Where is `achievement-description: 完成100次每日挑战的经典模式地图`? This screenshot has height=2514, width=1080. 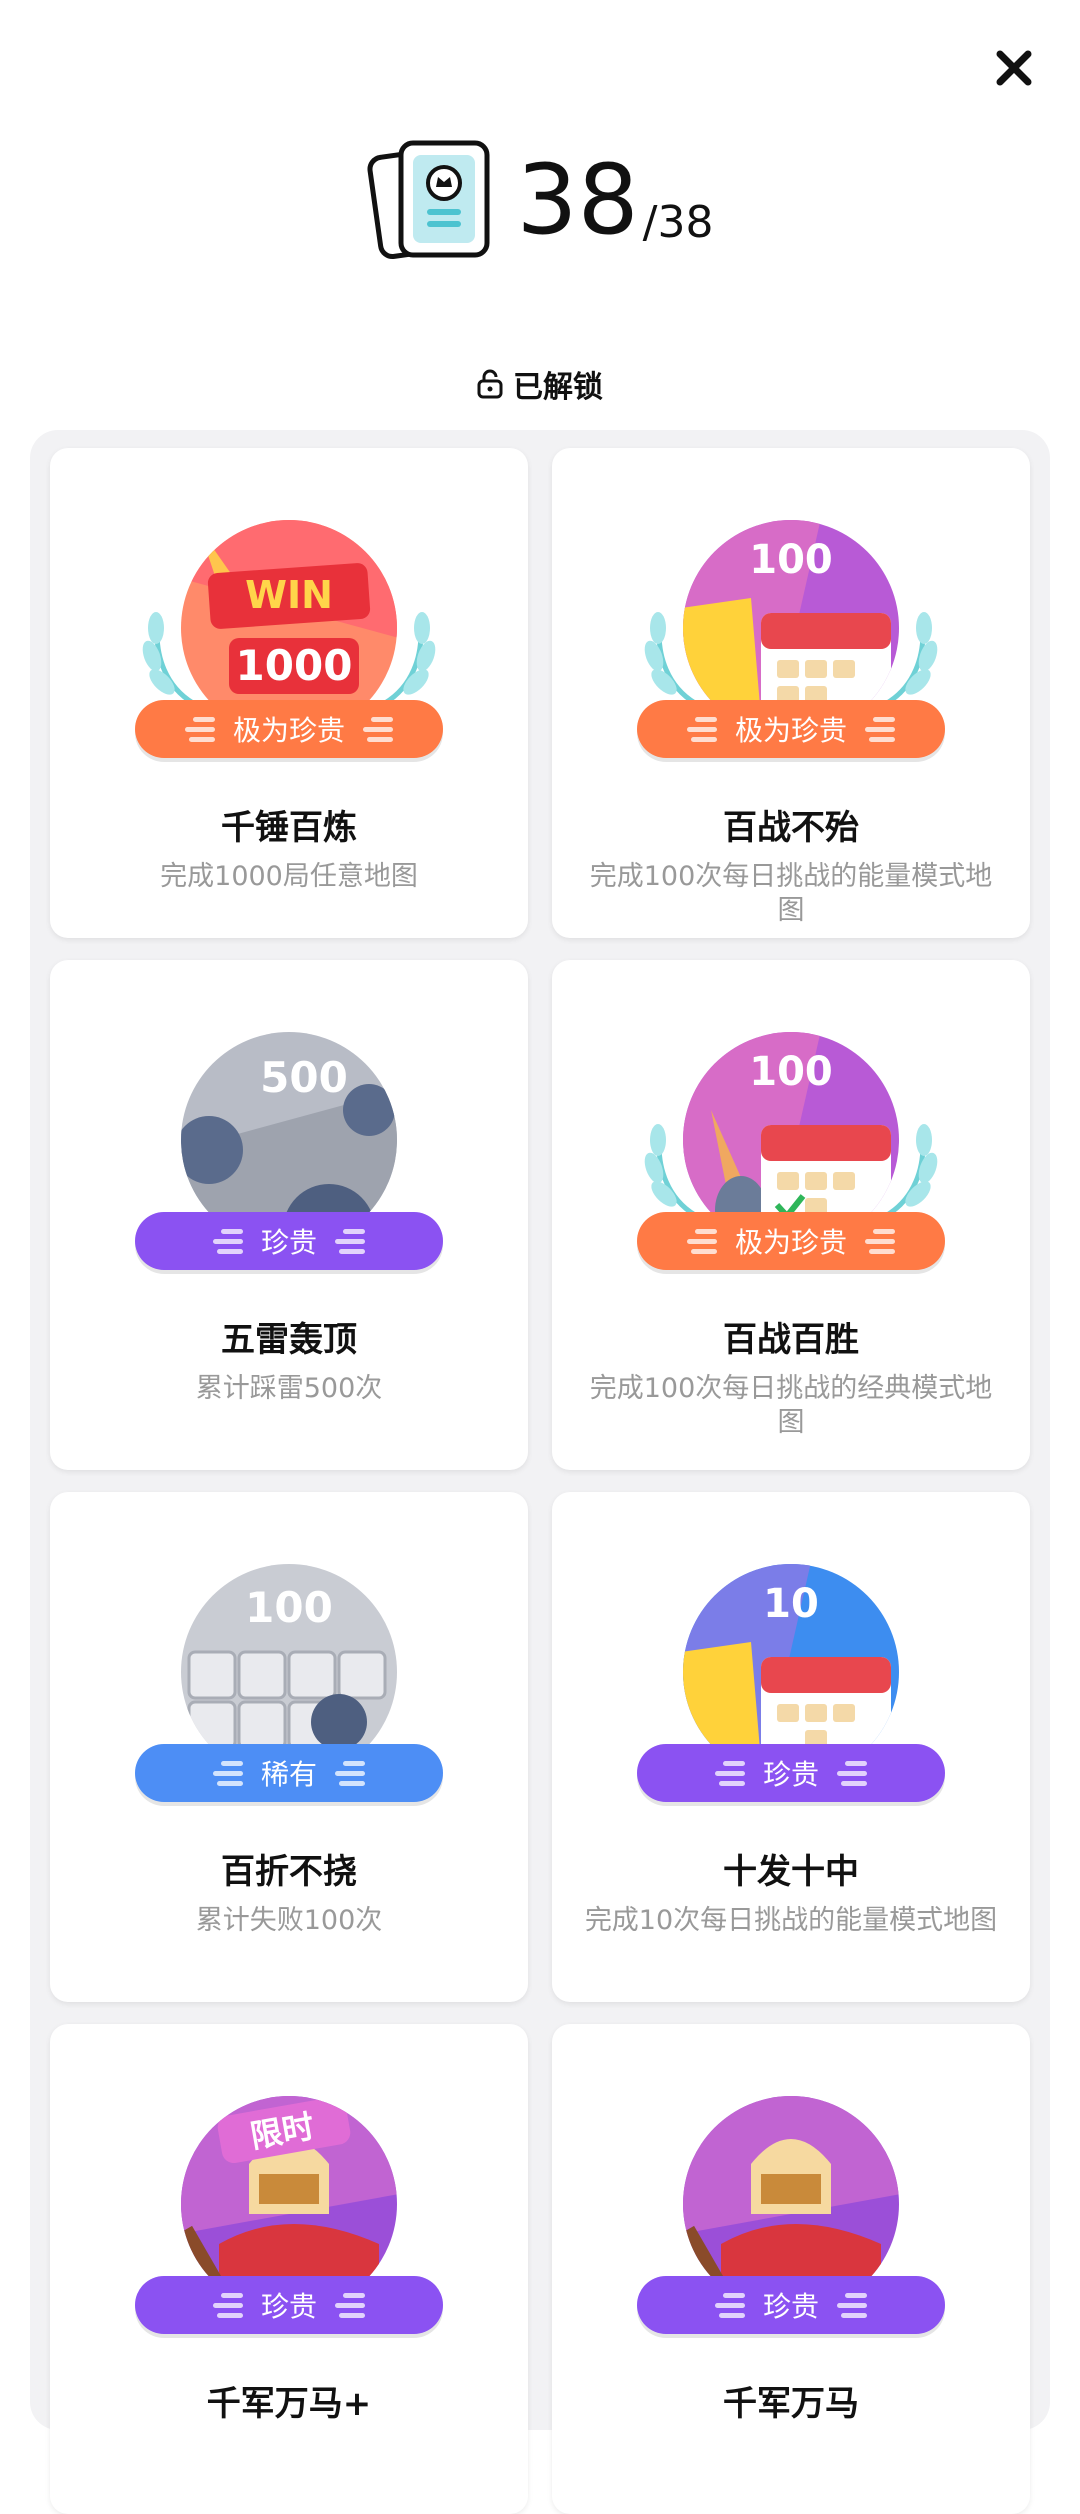
achievement-description: 完成100次每日挑战的经典模式地图 is located at coordinates (791, 1405).